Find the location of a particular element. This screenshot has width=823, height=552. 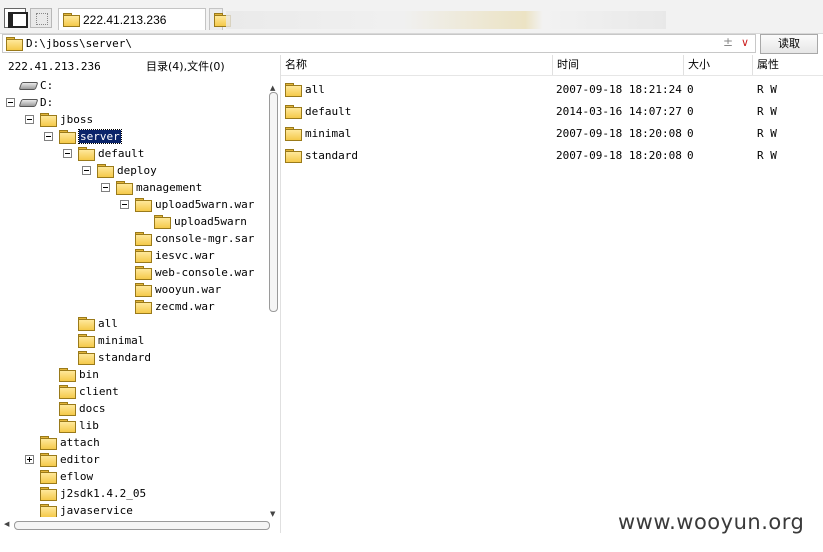

tab-bar: 222.41.213.236 is located at coordinates (411, 17).